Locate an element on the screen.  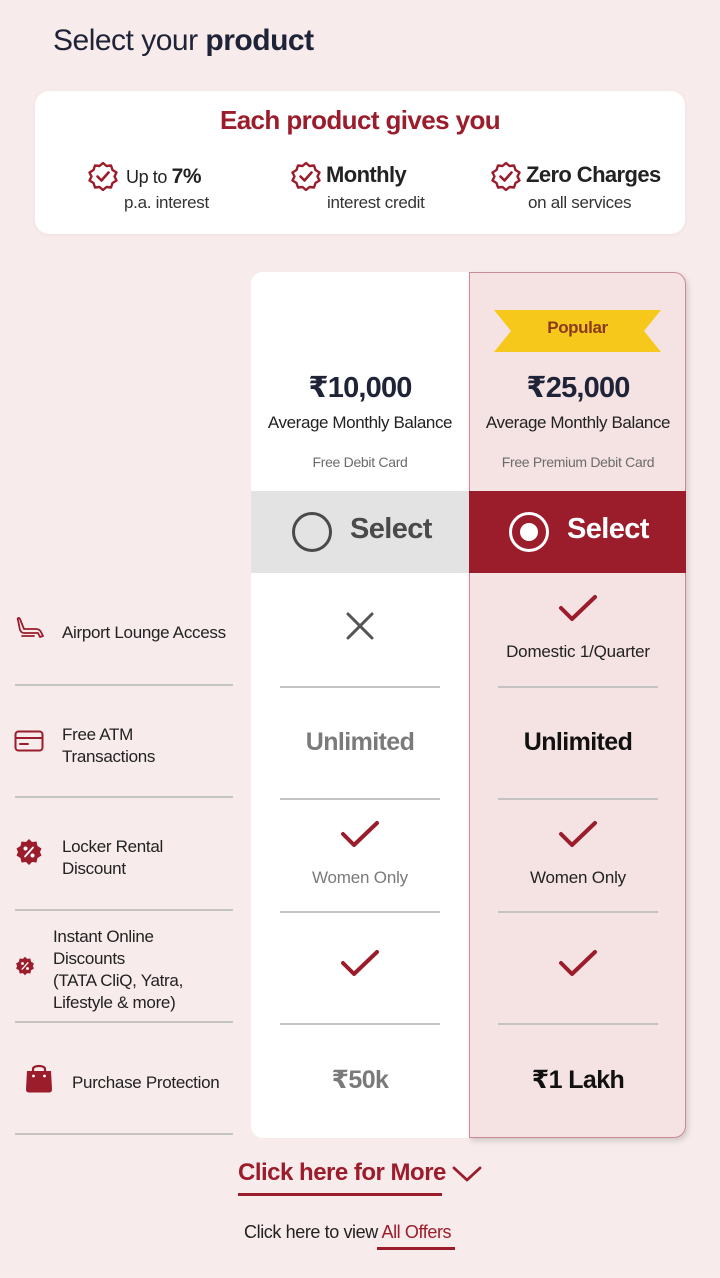
plan-card-type: Free Debit Card is located at coordinates (360, 462).